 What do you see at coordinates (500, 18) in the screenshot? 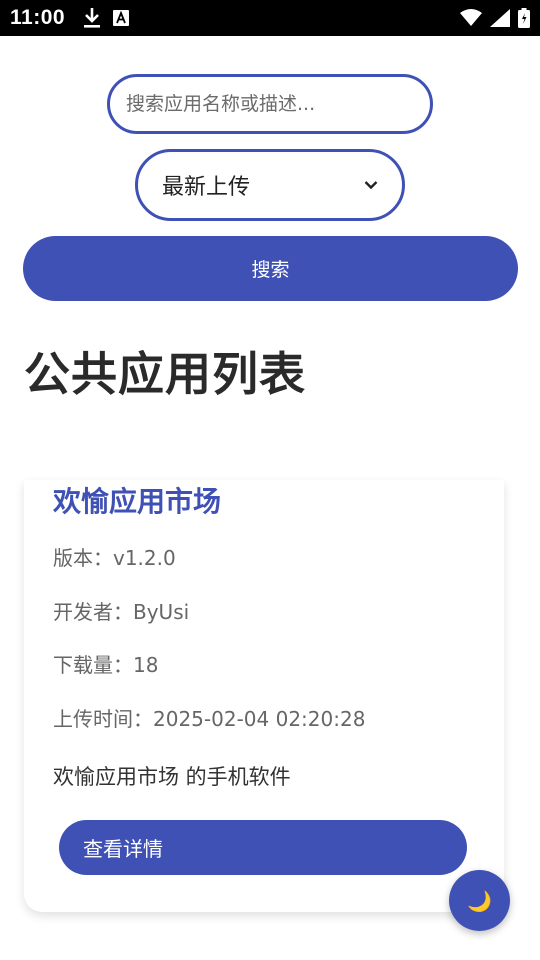
I see `signal-icon` at bounding box center [500, 18].